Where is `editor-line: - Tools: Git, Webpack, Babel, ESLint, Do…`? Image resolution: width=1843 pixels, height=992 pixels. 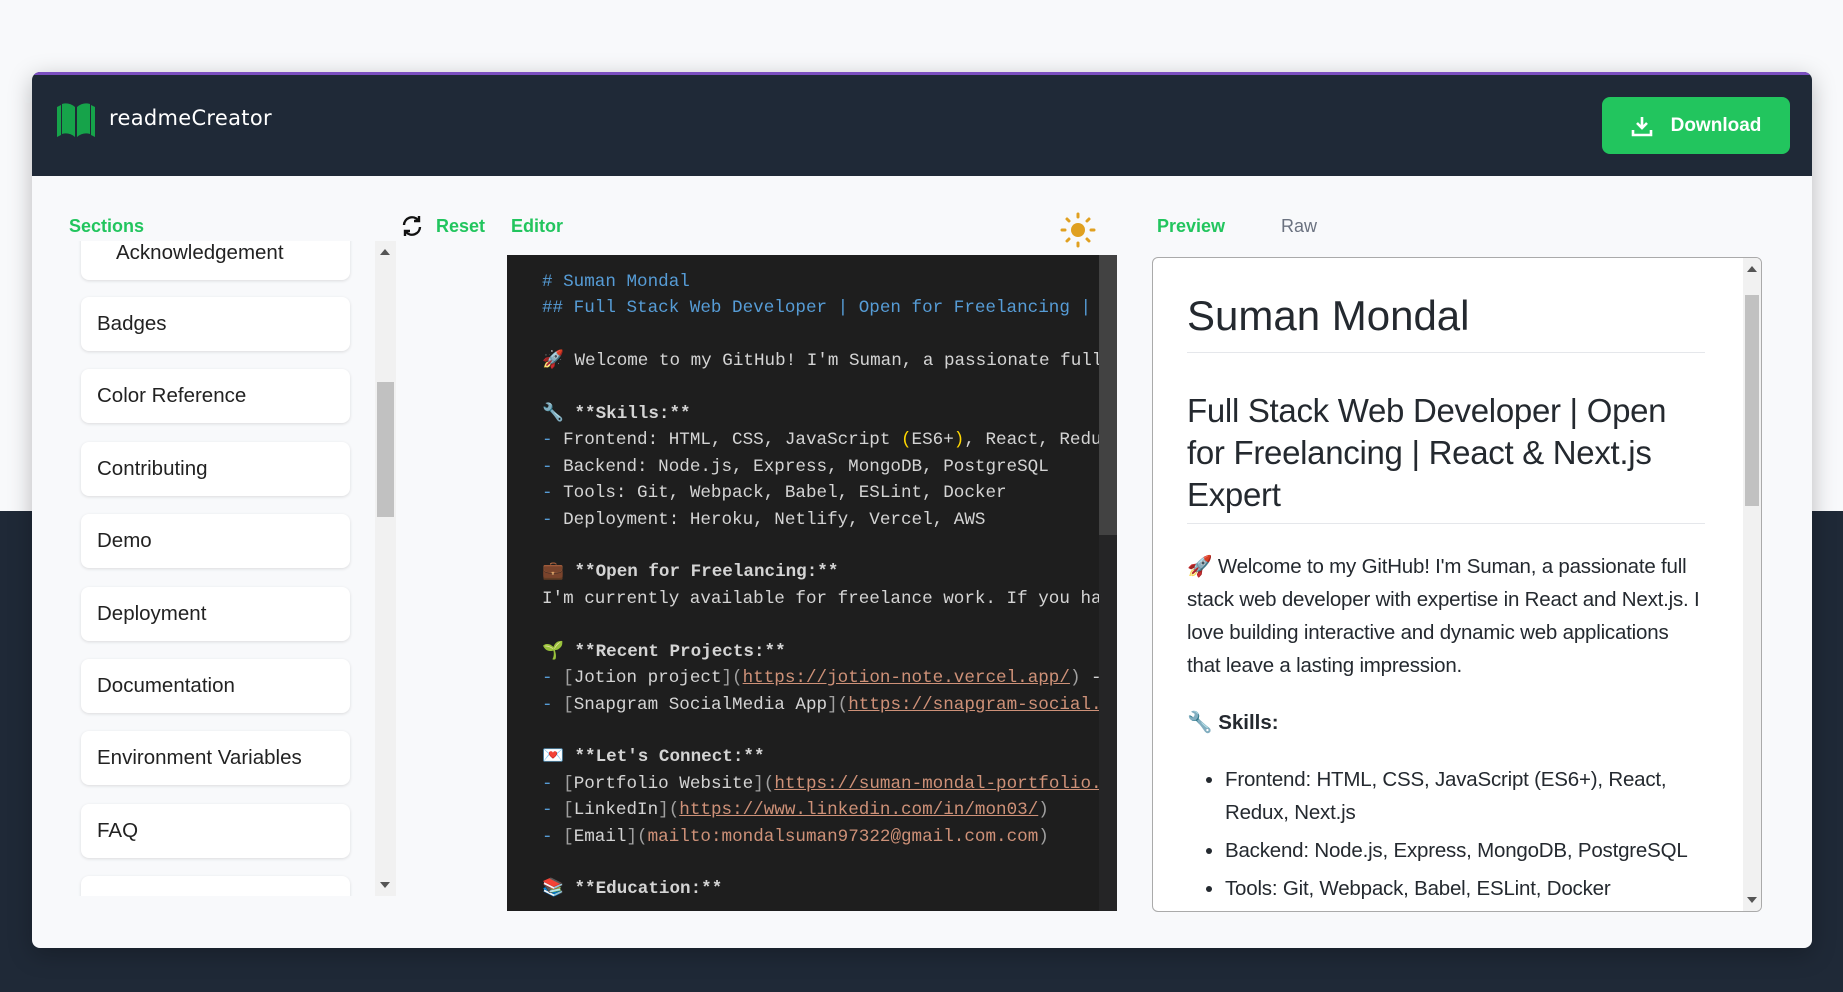 editor-line: - Tools: Git, Webpack, Babel, ESLint, Do… is located at coordinates (774, 493).